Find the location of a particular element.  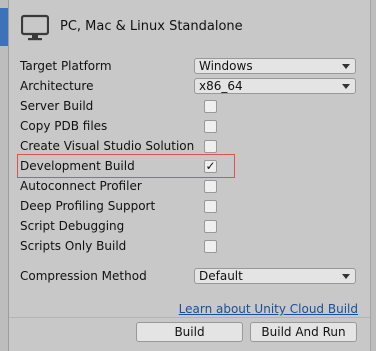

create-vs-solution-label: Create Visual Studio Solution is located at coordinates (107, 146).